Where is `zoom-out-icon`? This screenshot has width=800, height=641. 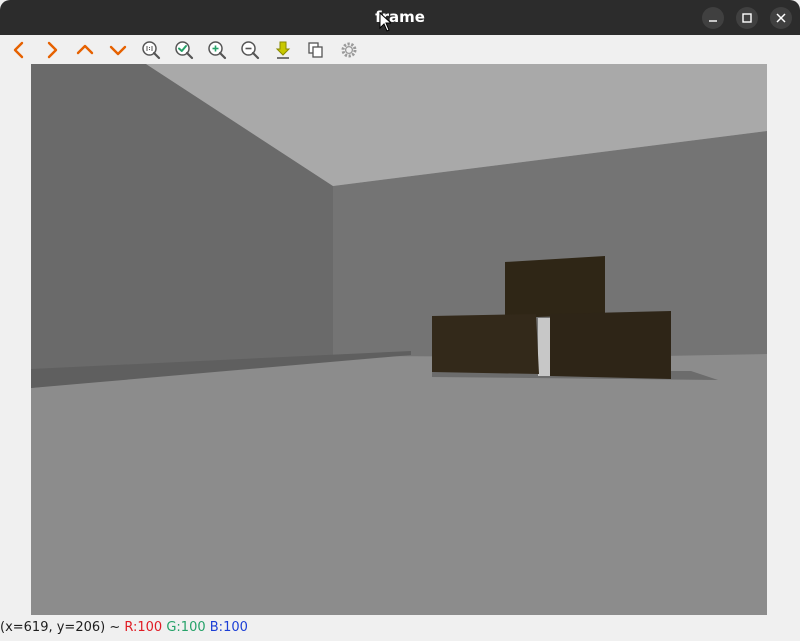
zoom-out-icon is located at coordinates (250, 50).